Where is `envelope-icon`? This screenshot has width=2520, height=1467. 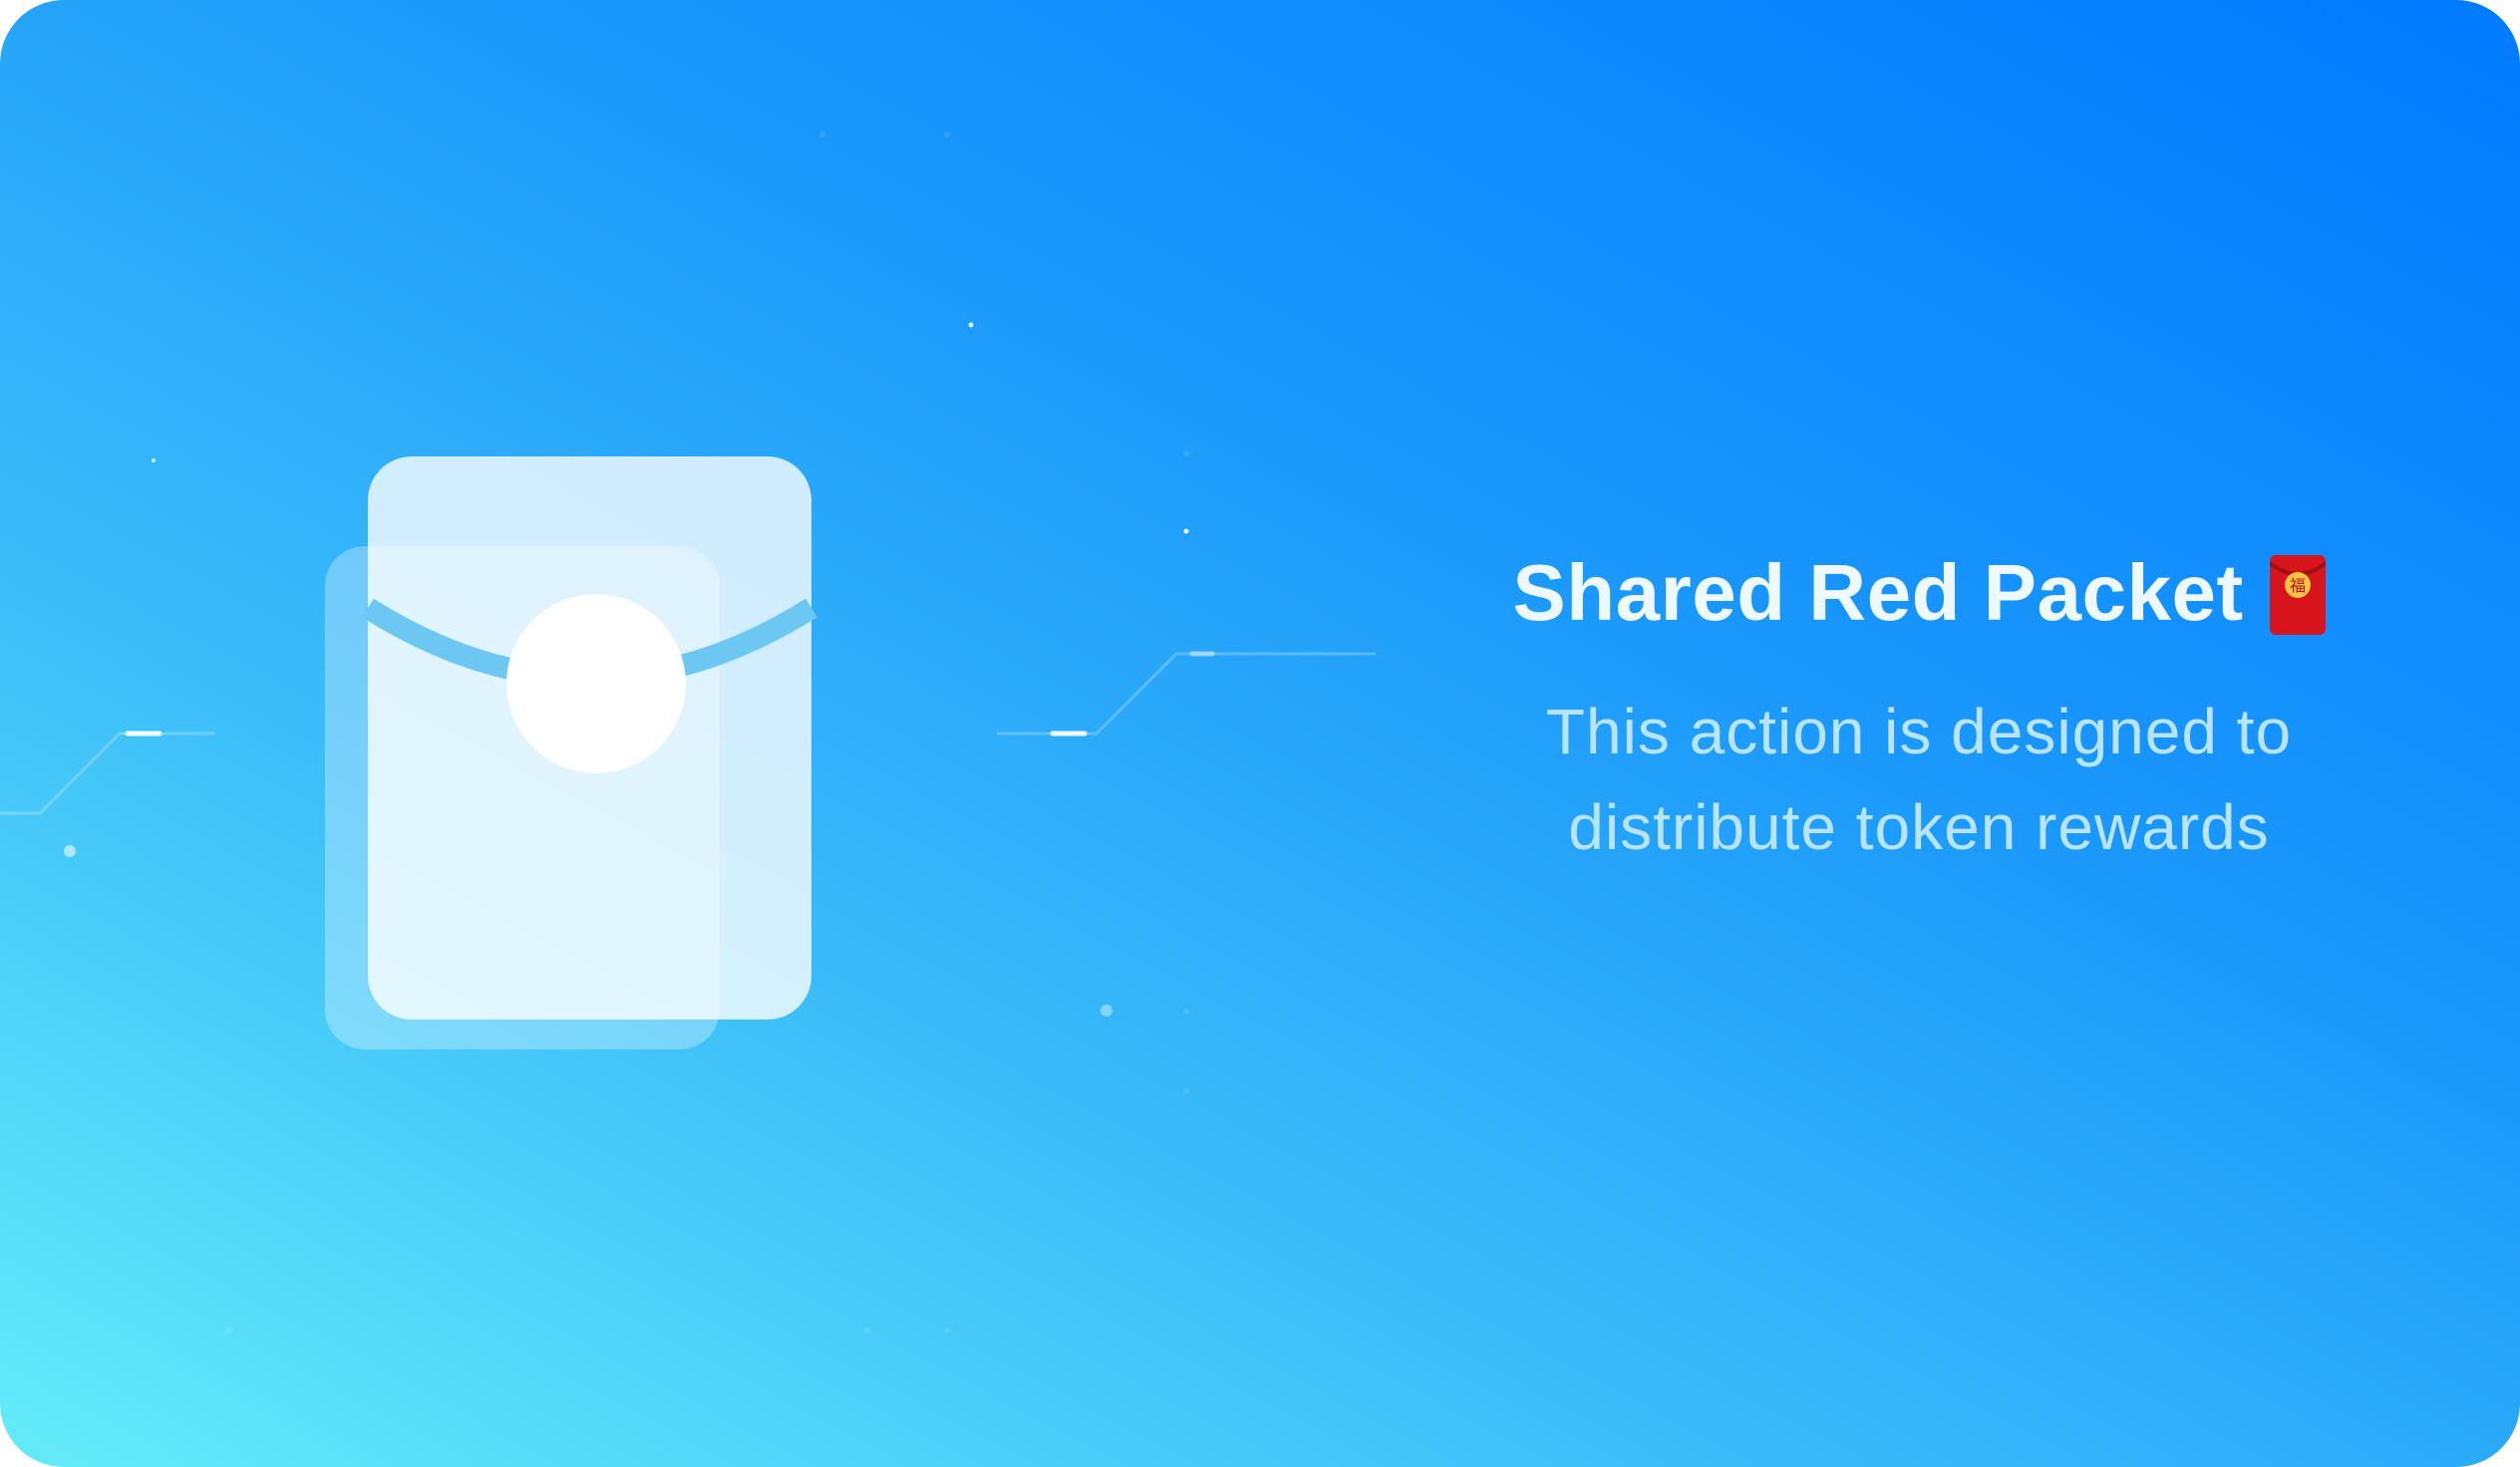
envelope-icon is located at coordinates (571, 752).